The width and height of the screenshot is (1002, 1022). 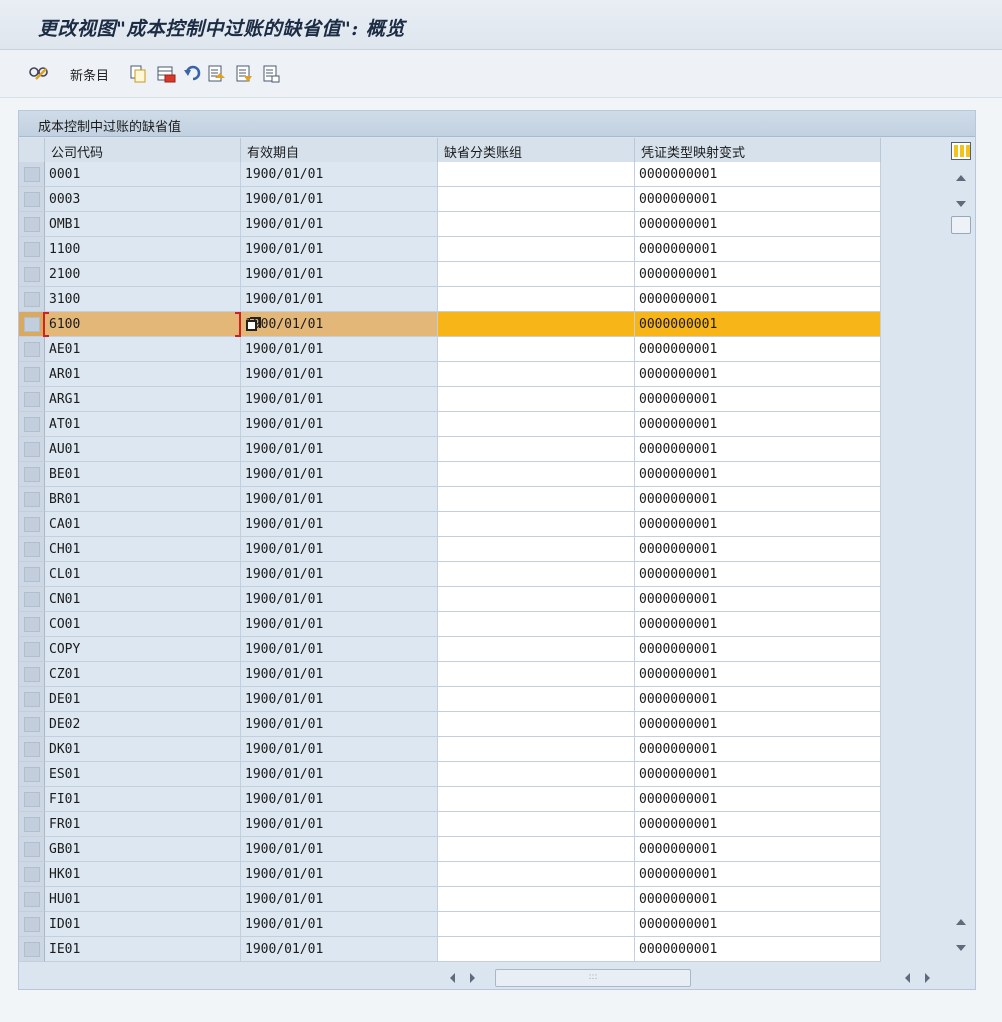 I want to click on table-row: DK01 1900/01/01 0000000001, so click(x=452, y=749).